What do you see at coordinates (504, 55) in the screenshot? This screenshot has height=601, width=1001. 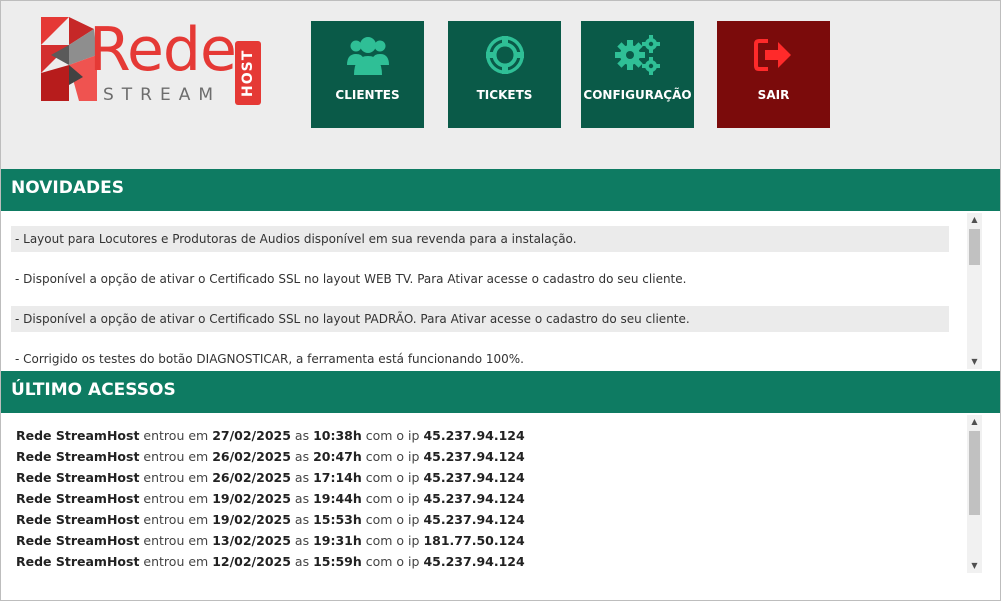 I see `lifebuoy-icon` at bounding box center [504, 55].